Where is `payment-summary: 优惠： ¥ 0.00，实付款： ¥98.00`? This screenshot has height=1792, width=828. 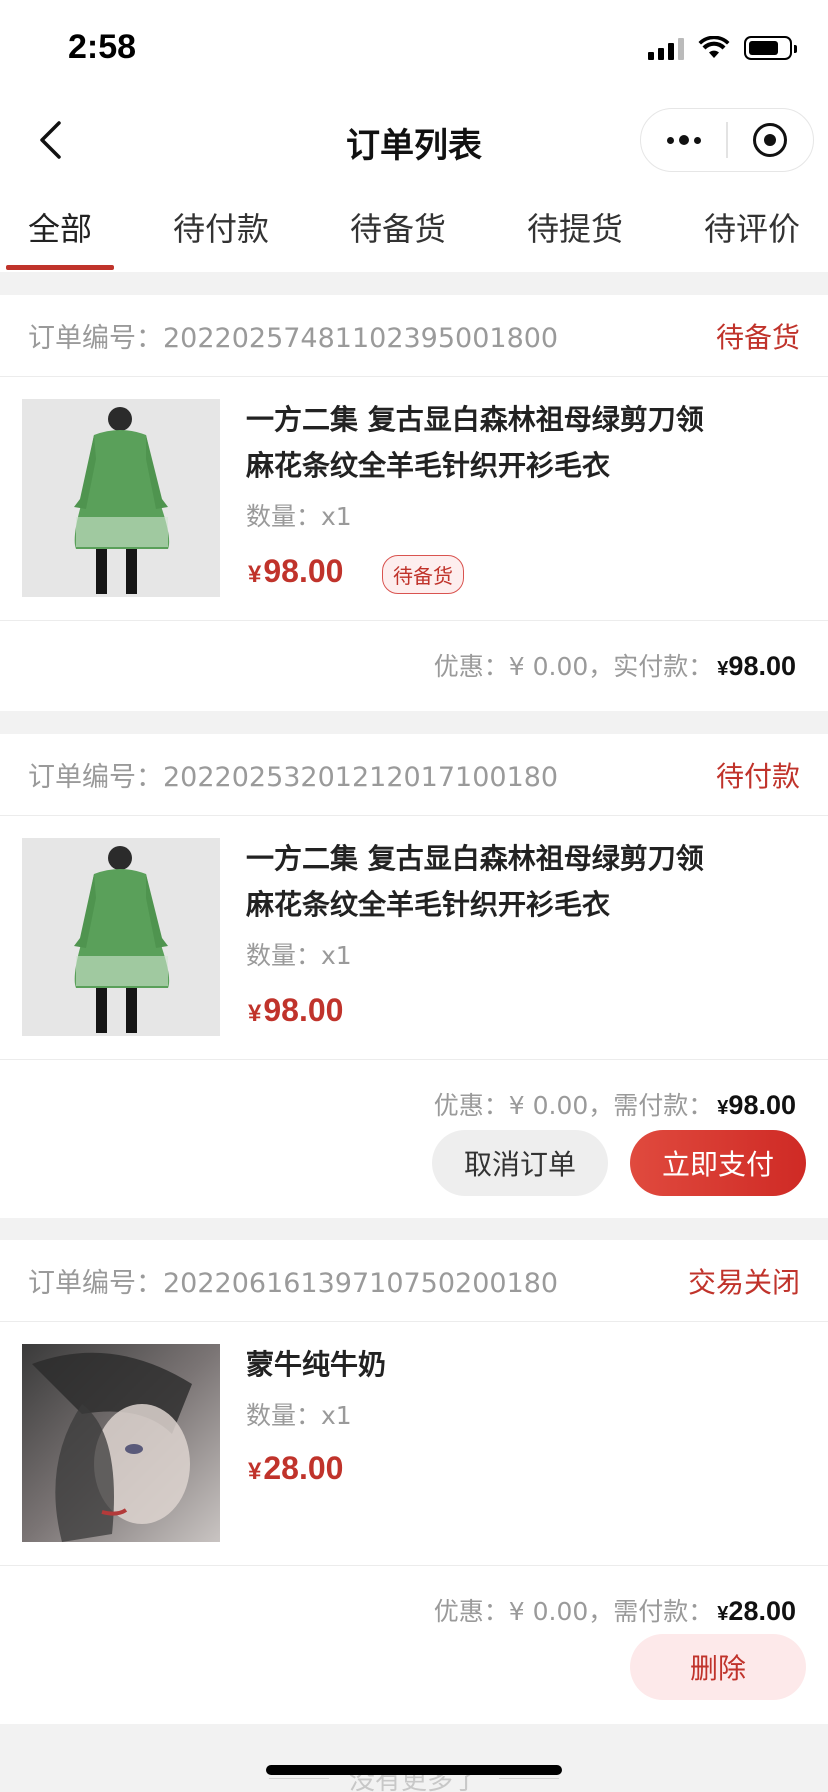
payment-summary: 优惠： ¥ 0.00，实付款： ¥98.00 is located at coordinates (614, 666).